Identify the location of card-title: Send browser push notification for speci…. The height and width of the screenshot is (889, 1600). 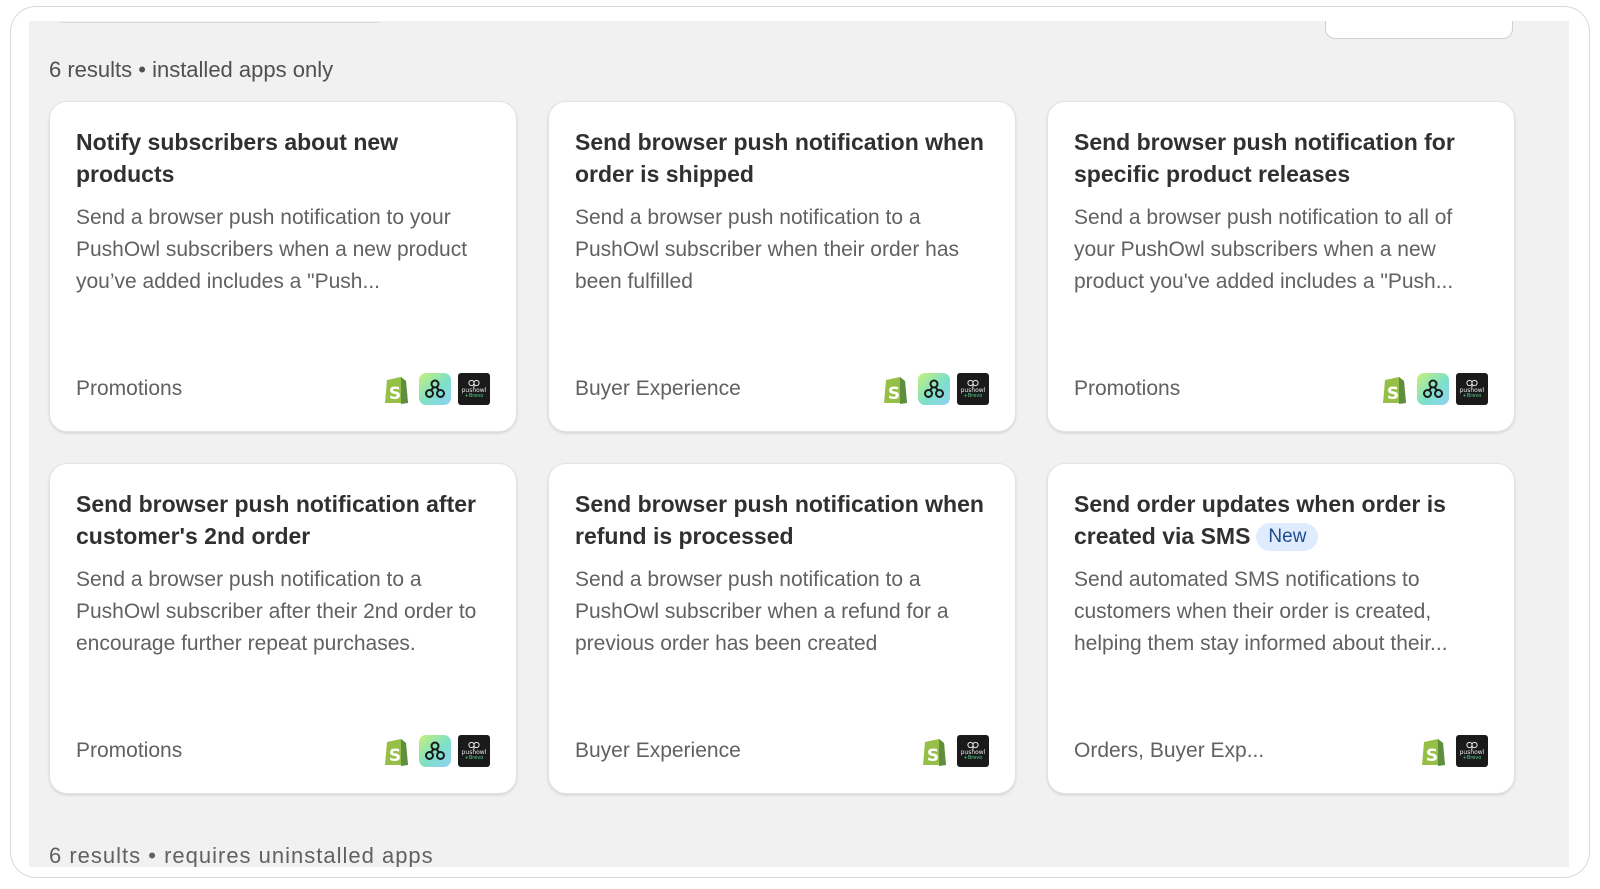
(1281, 158).